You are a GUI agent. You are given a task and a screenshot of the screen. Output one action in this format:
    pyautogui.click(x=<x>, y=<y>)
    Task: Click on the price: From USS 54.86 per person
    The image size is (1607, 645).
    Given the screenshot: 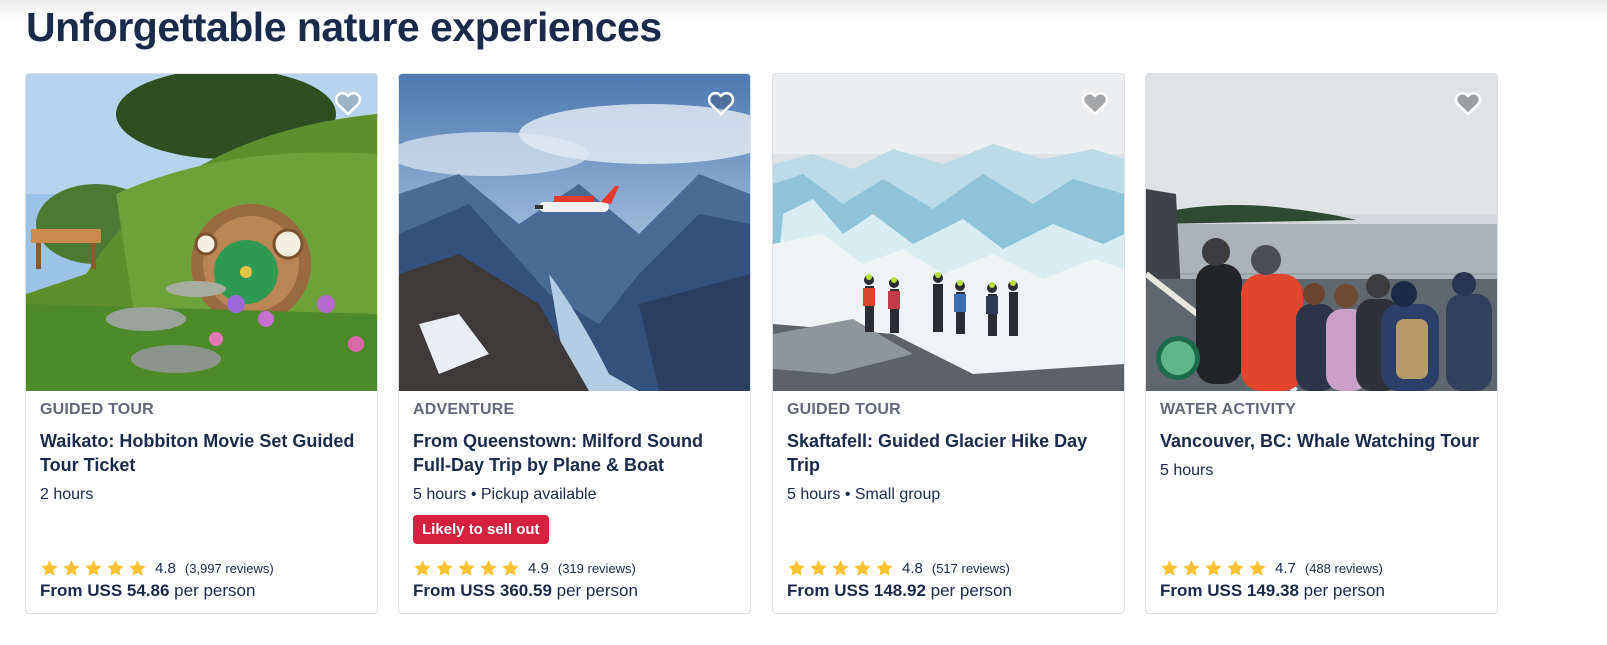 What is the action you would take?
    pyautogui.click(x=147, y=591)
    